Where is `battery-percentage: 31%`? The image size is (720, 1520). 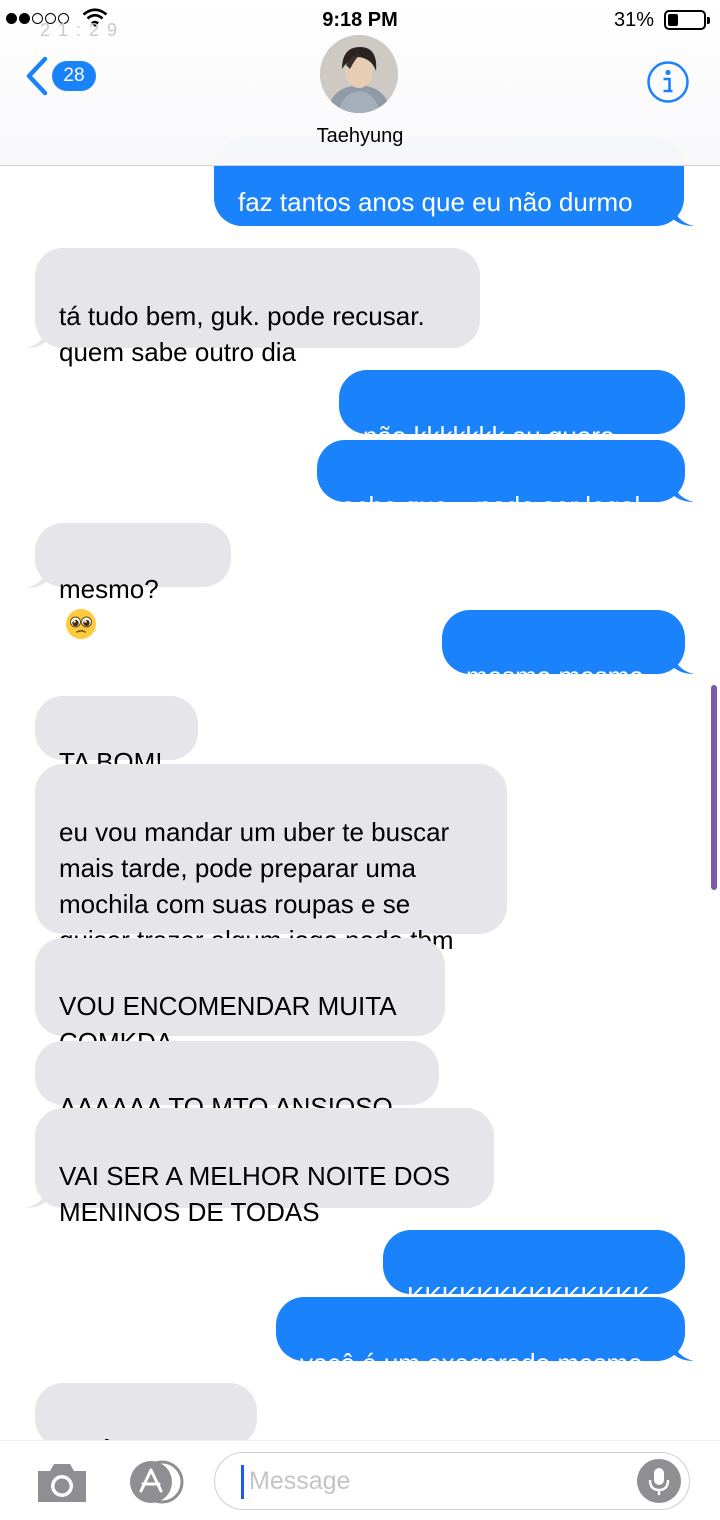 battery-percentage: 31% is located at coordinates (633, 20).